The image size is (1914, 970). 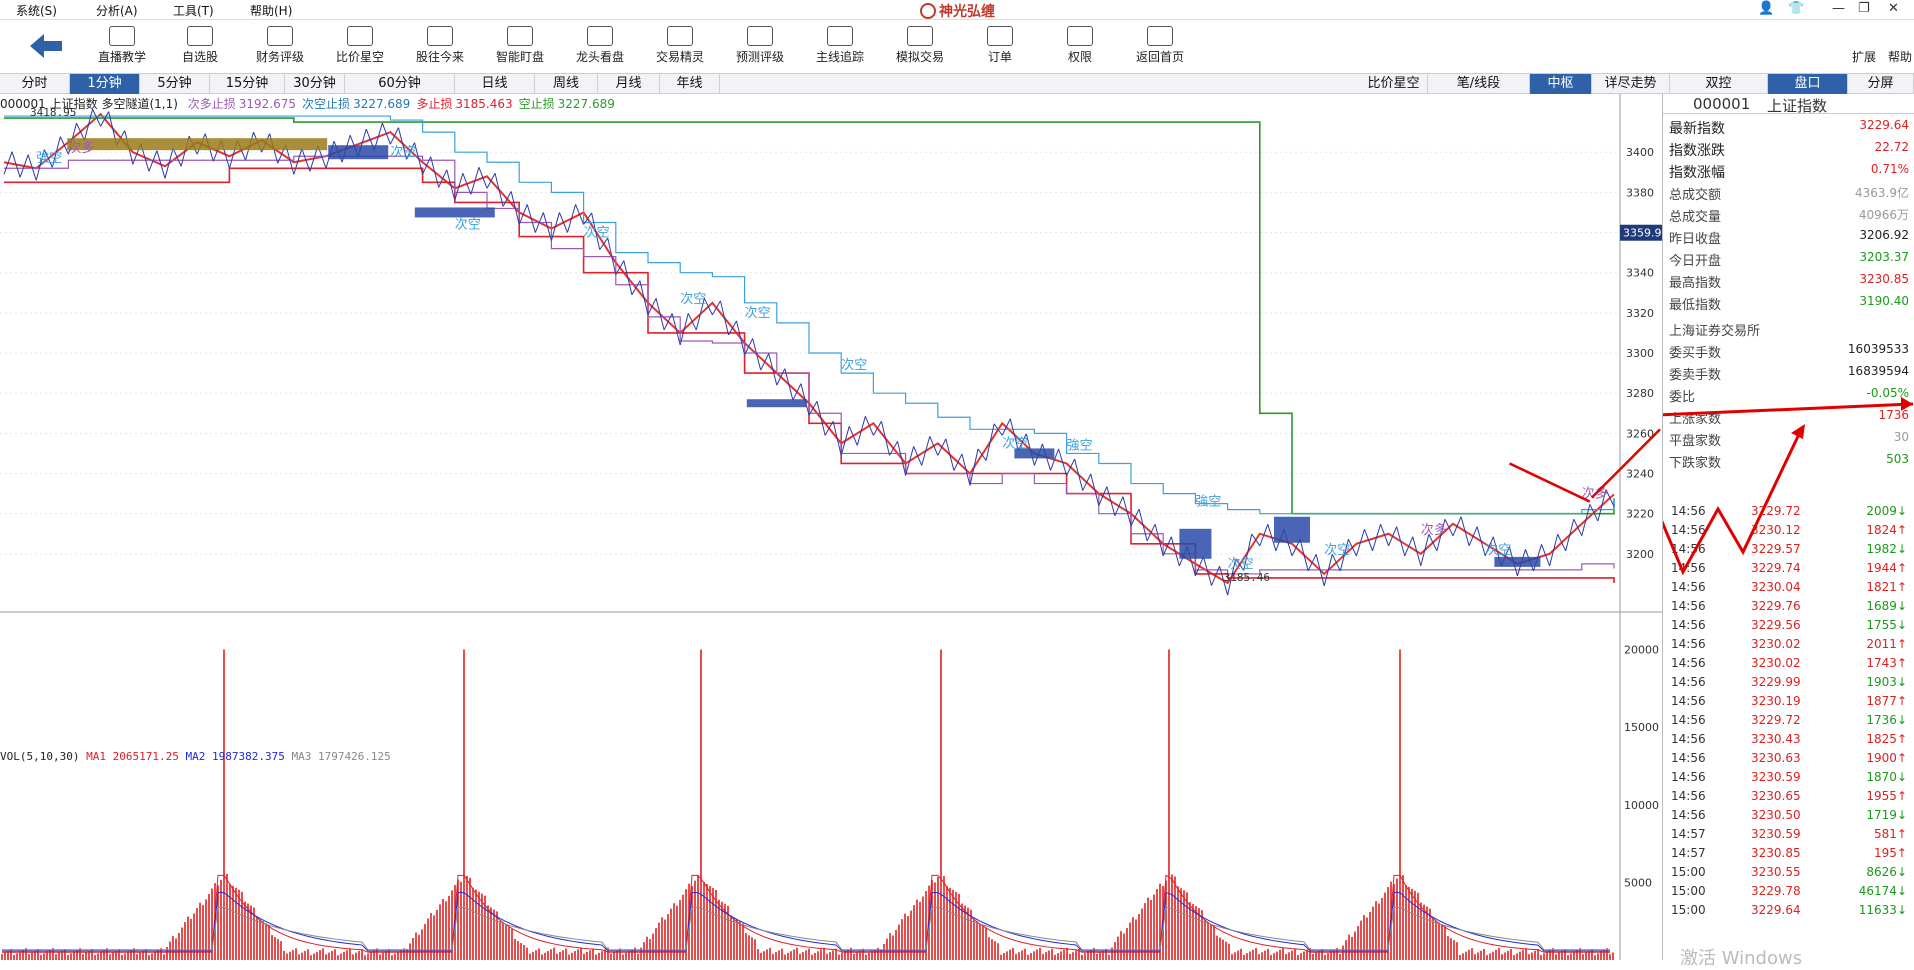 What do you see at coordinates (629, 84) in the screenshot?
I see `period-tab-8: 月线` at bounding box center [629, 84].